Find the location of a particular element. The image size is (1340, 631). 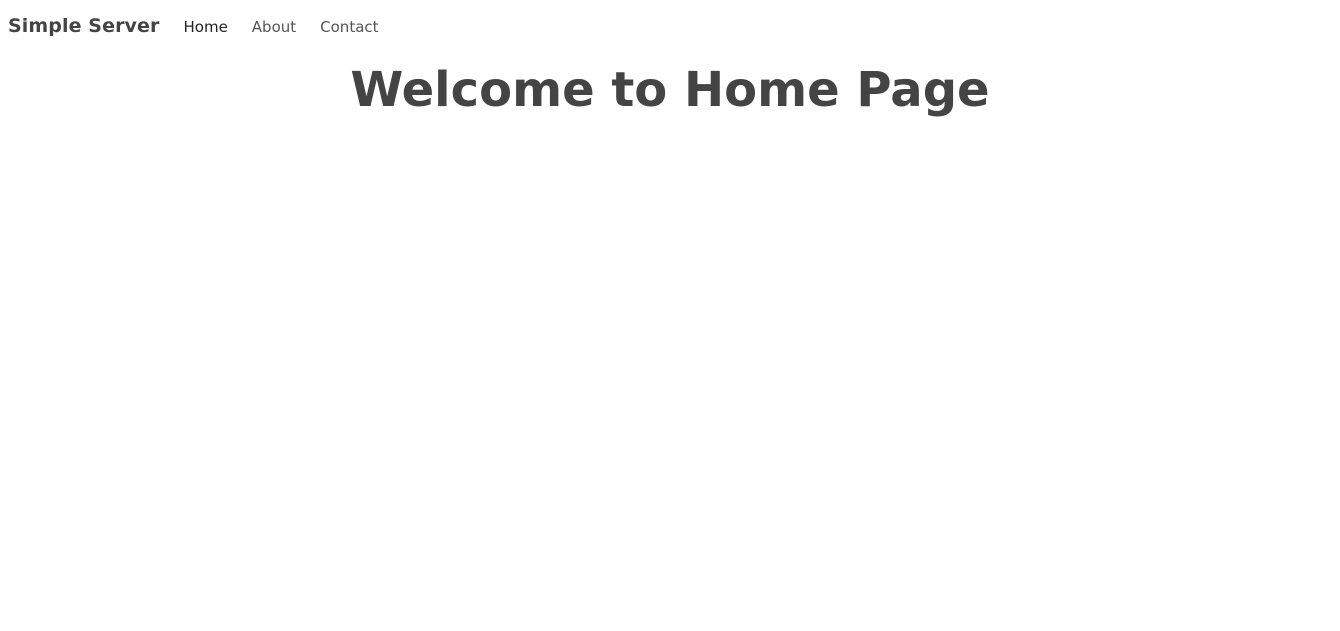

nav-item-home: Home is located at coordinates (206, 26).